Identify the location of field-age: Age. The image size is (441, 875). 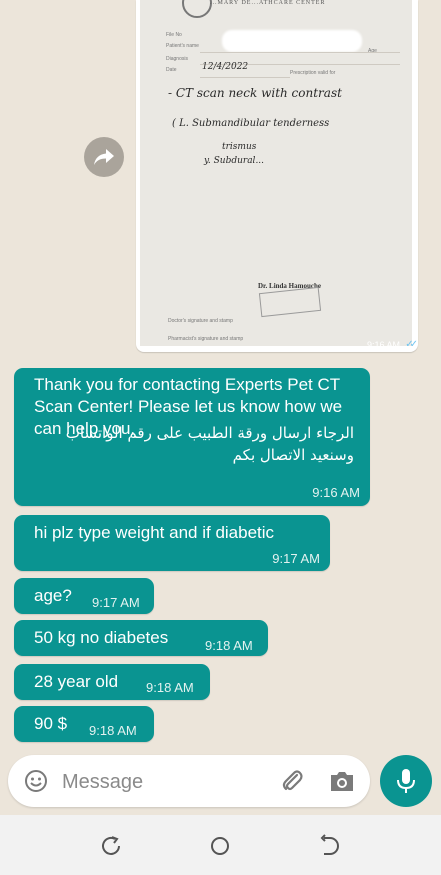
(372, 51).